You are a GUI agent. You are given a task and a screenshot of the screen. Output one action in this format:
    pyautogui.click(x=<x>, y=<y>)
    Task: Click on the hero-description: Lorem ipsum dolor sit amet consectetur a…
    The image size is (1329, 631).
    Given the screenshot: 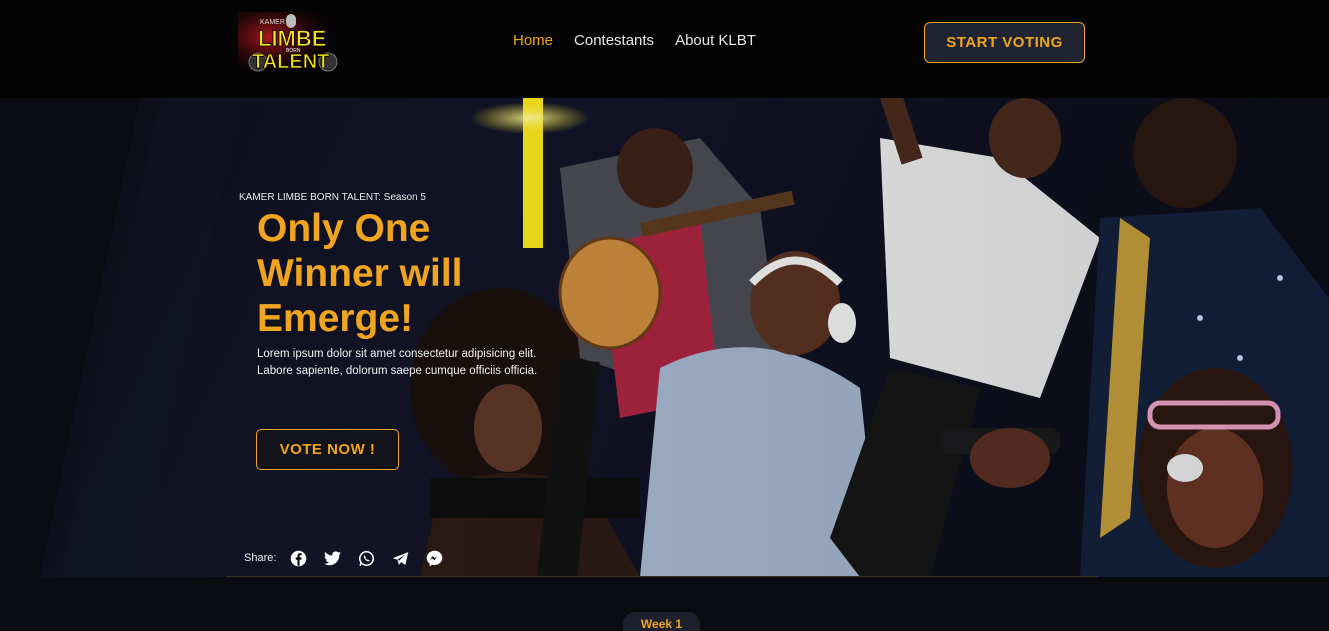 What is the action you would take?
    pyautogui.click(x=397, y=362)
    